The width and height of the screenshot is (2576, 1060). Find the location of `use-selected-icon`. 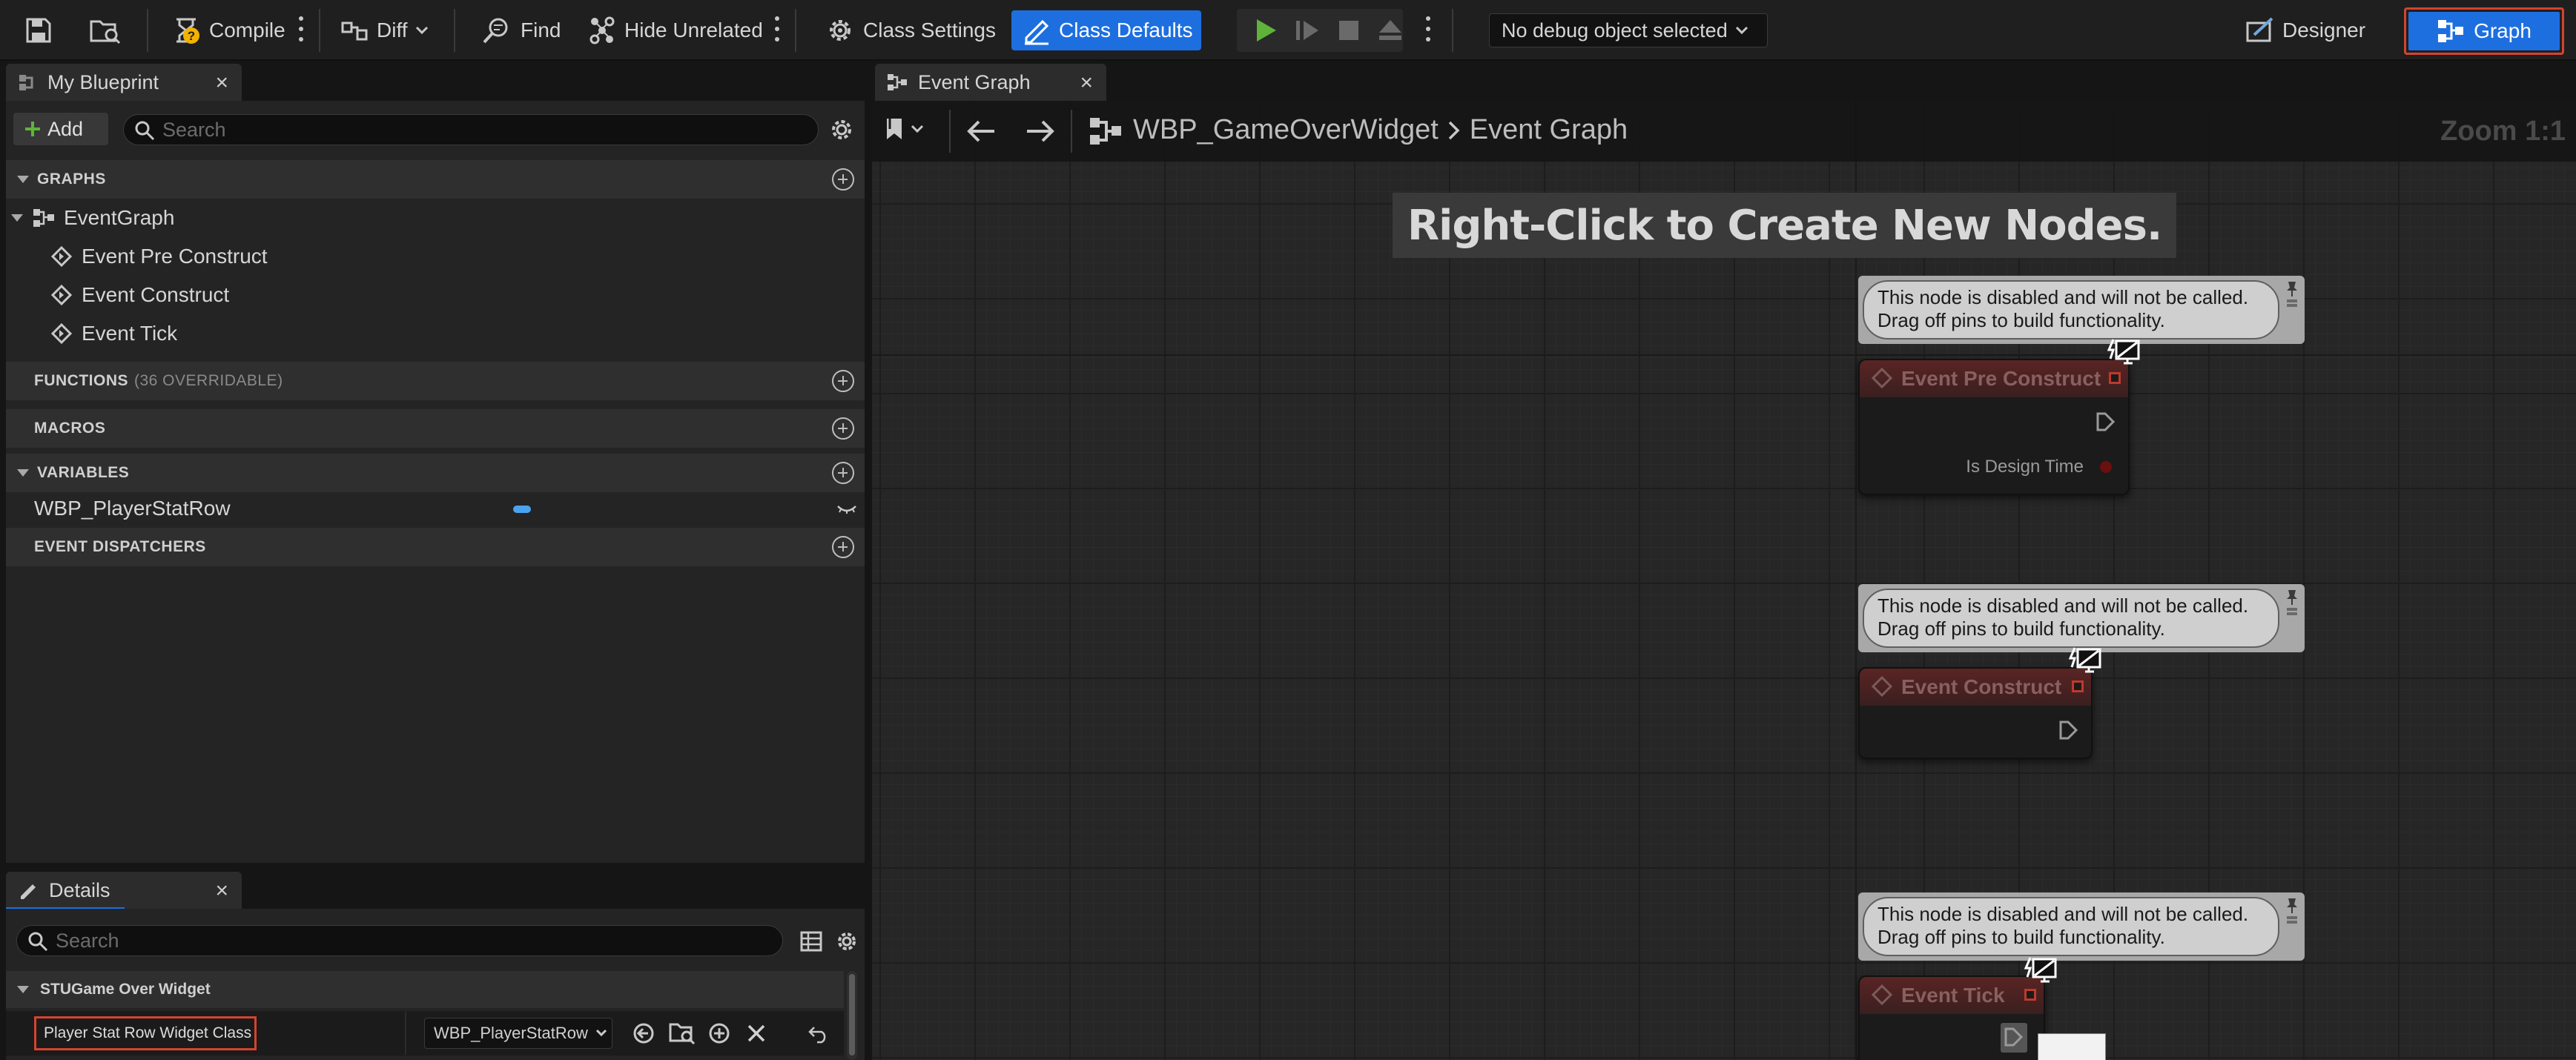

use-selected-icon is located at coordinates (643, 1033).